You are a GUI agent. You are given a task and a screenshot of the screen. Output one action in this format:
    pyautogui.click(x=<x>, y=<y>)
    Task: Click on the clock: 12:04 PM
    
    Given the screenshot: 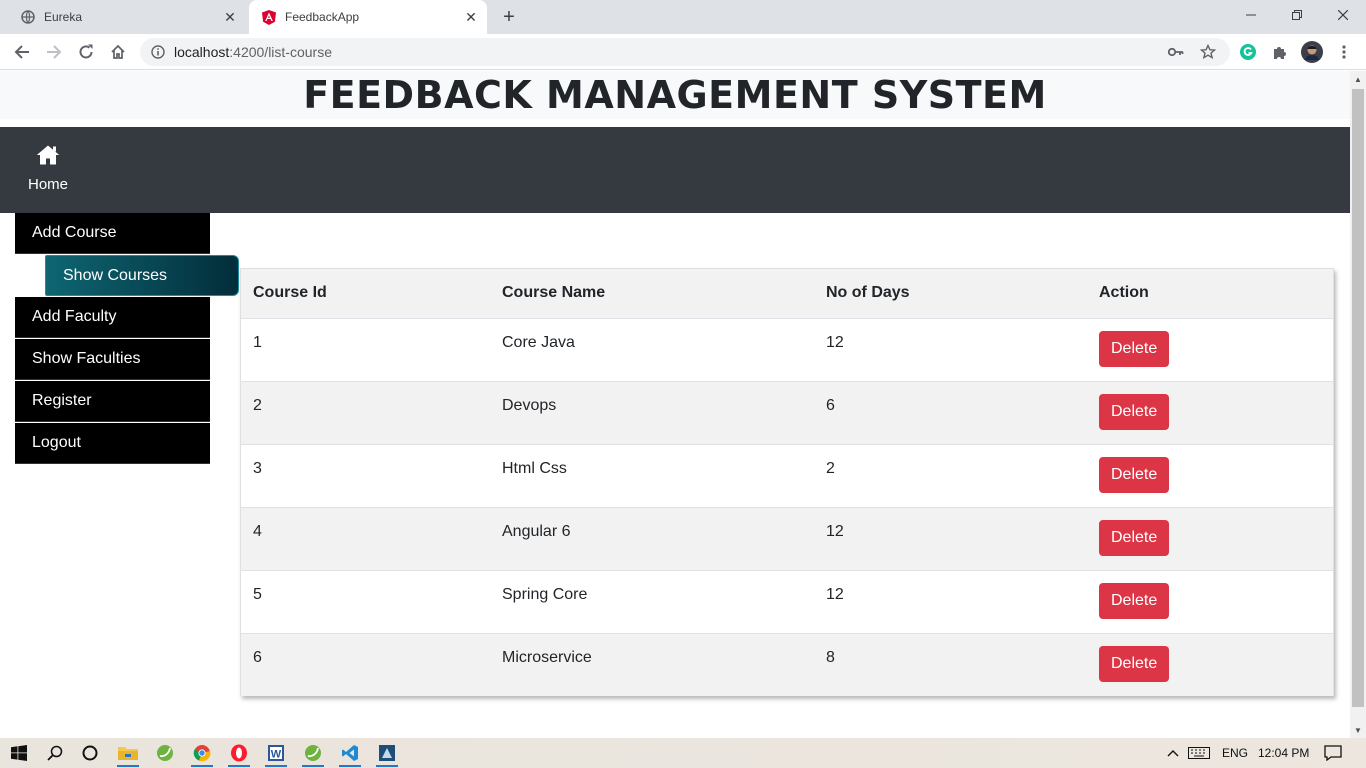 What is the action you would take?
    pyautogui.click(x=1283, y=753)
    